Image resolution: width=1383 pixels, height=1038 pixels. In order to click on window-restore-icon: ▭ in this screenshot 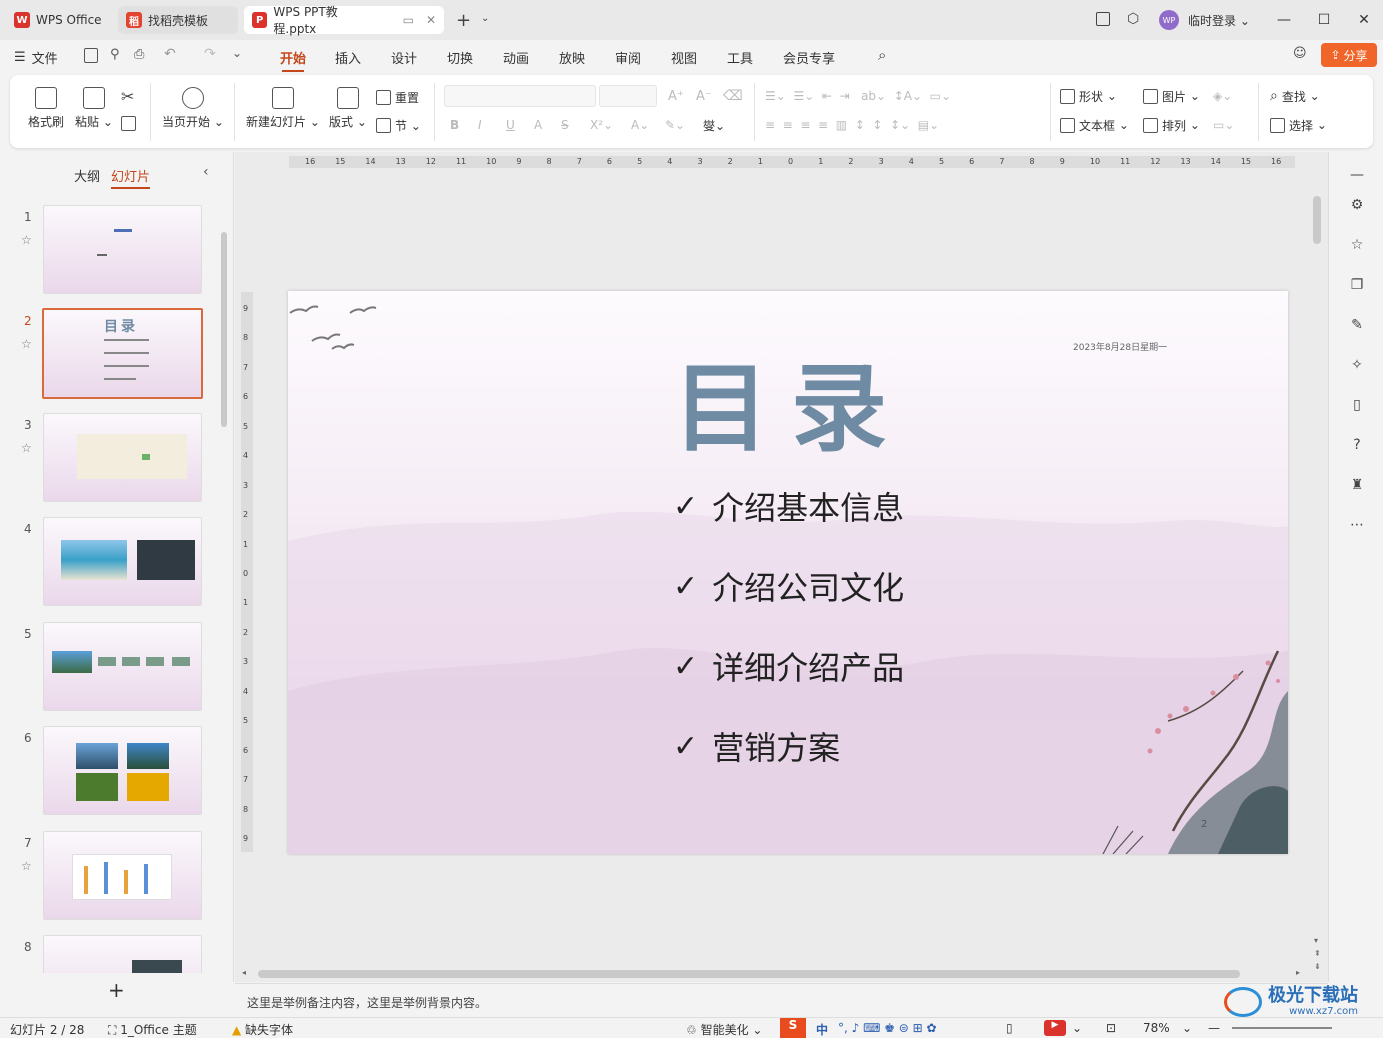, I will do `click(408, 20)`.